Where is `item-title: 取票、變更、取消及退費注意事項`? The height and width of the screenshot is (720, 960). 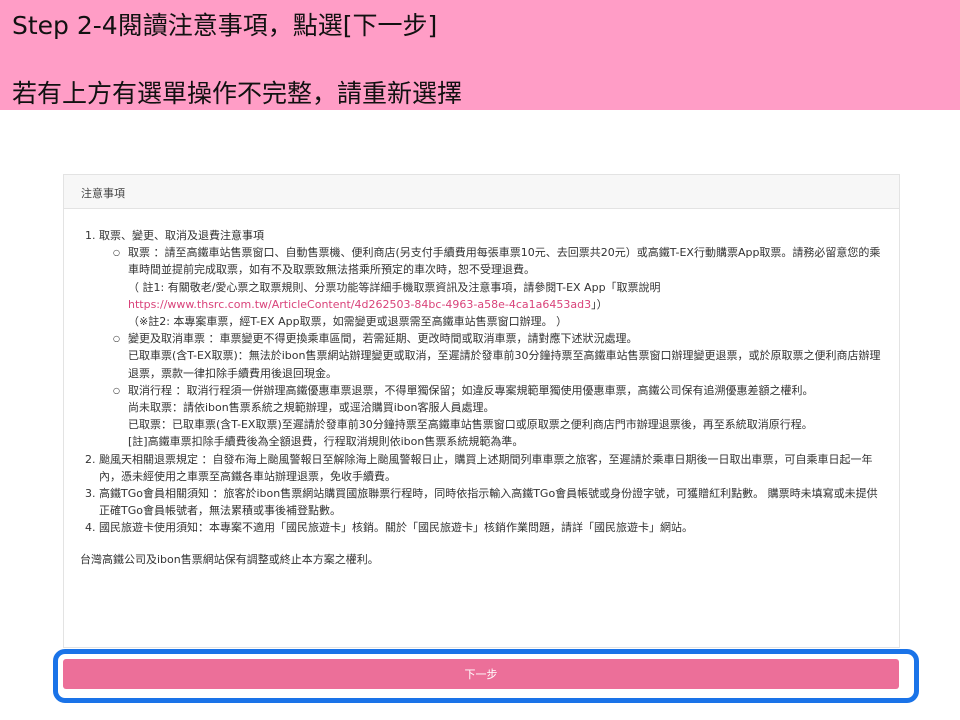
item-title: 取票、變更、取消及退費注意事項 is located at coordinates (181, 235).